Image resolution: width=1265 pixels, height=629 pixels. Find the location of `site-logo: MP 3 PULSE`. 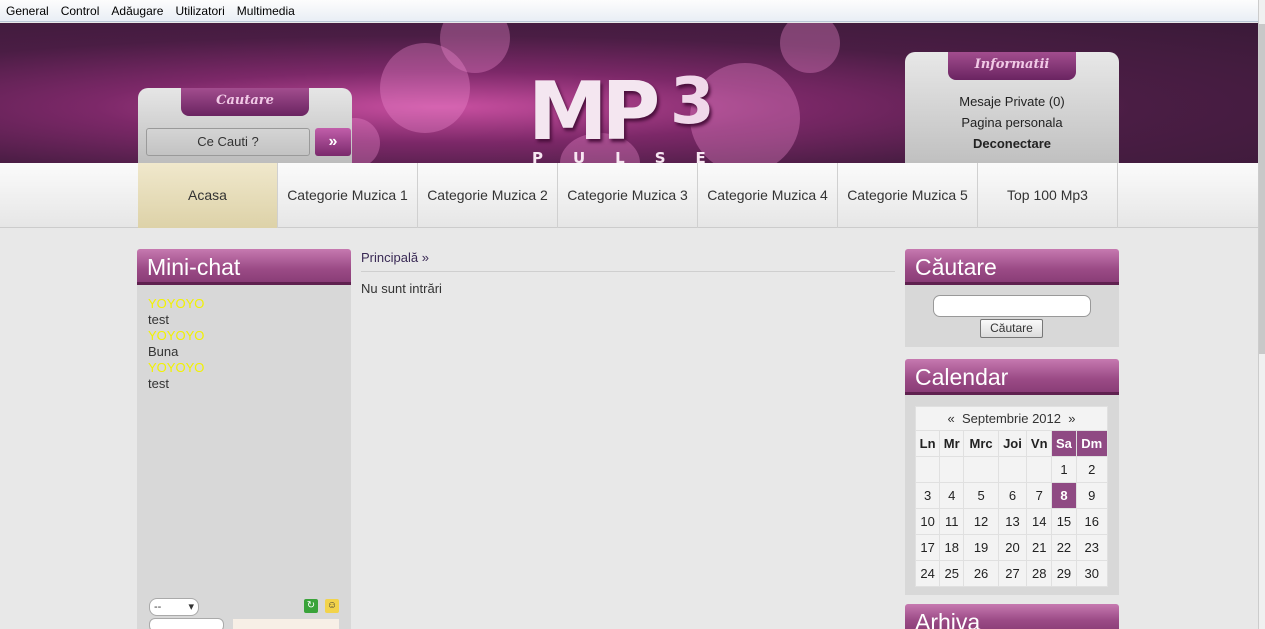

site-logo: MP 3 PULSE is located at coordinates (630, 109).